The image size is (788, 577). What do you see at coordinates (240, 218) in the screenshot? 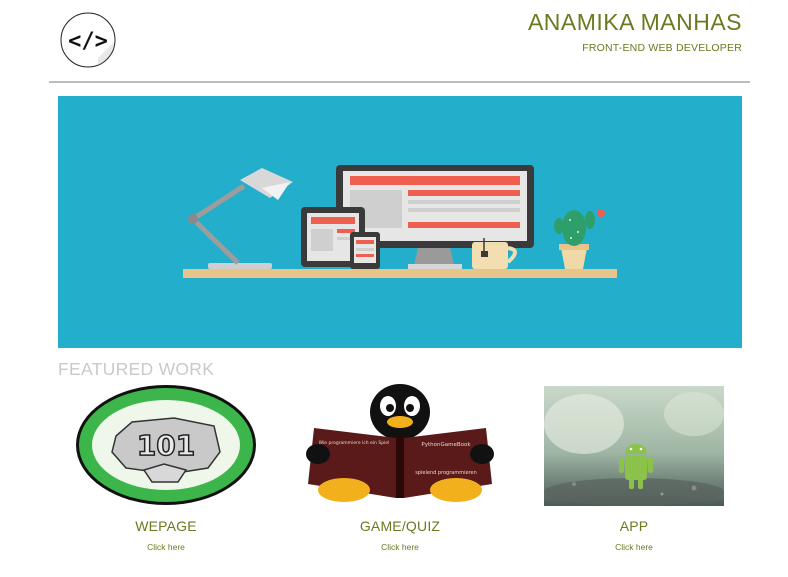
I see `desk-lamp-icon` at bounding box center [240, 218].